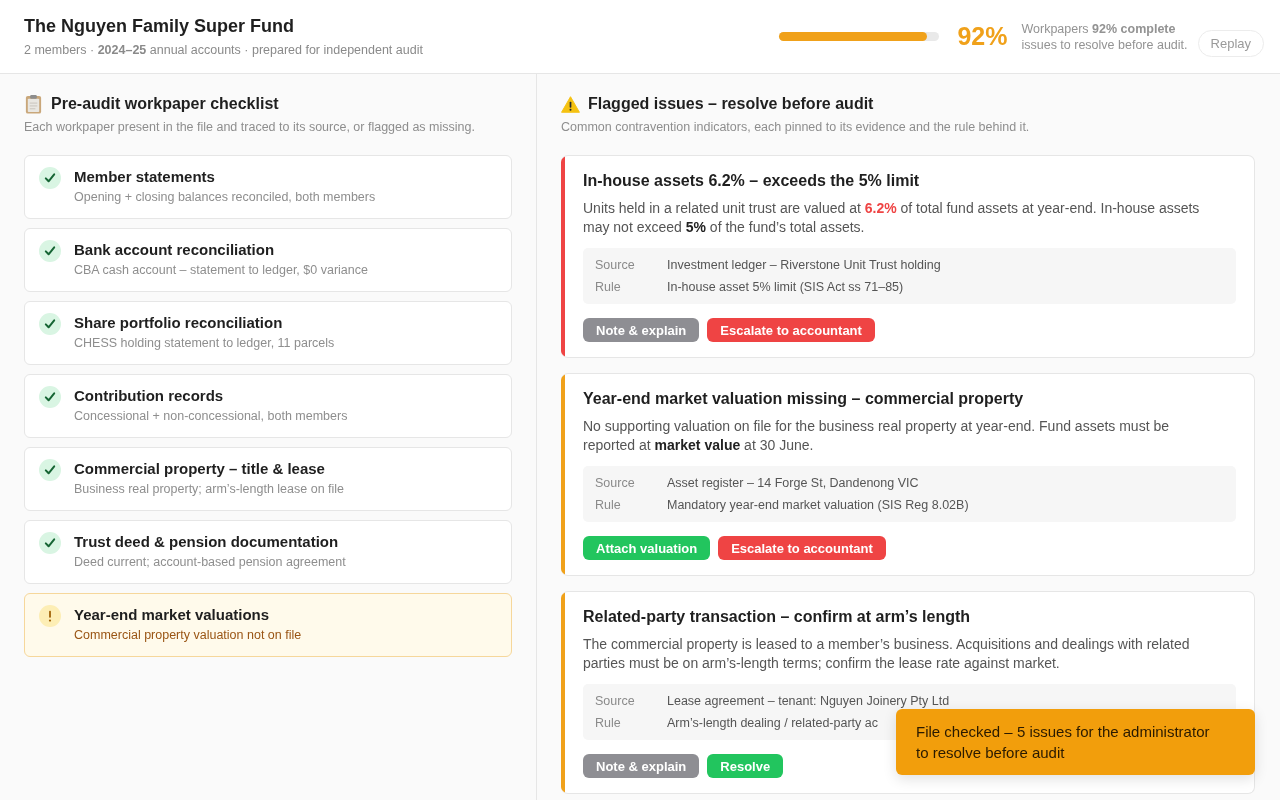 The image size is (1280, 800). What do you see at coordinates (876, 435) in the screenshot?
I see `issue-description: No supporting valuation on file for the business real property at year-end. Fund assets must be reported at market value at 30 June.` at bounding box center [876, 435].